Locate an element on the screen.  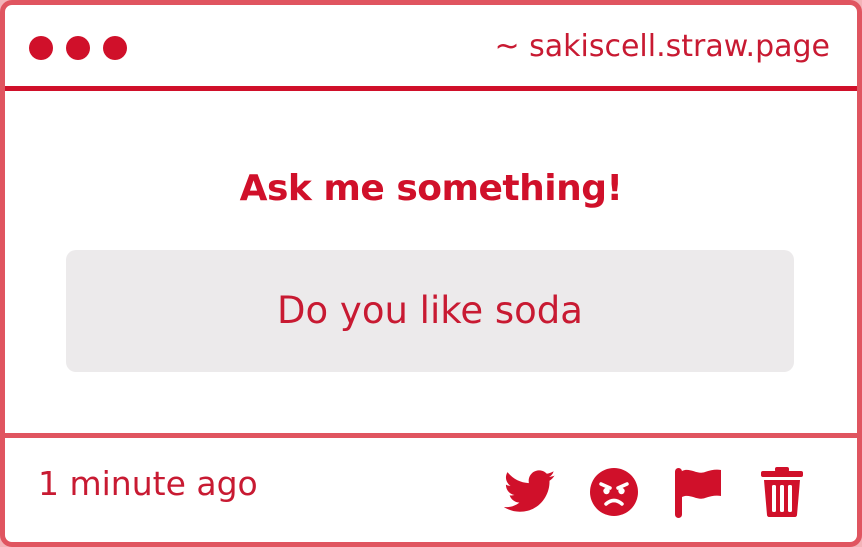
page-url: ~ sakiscell.straw.page is located at coordinates (662, 46).